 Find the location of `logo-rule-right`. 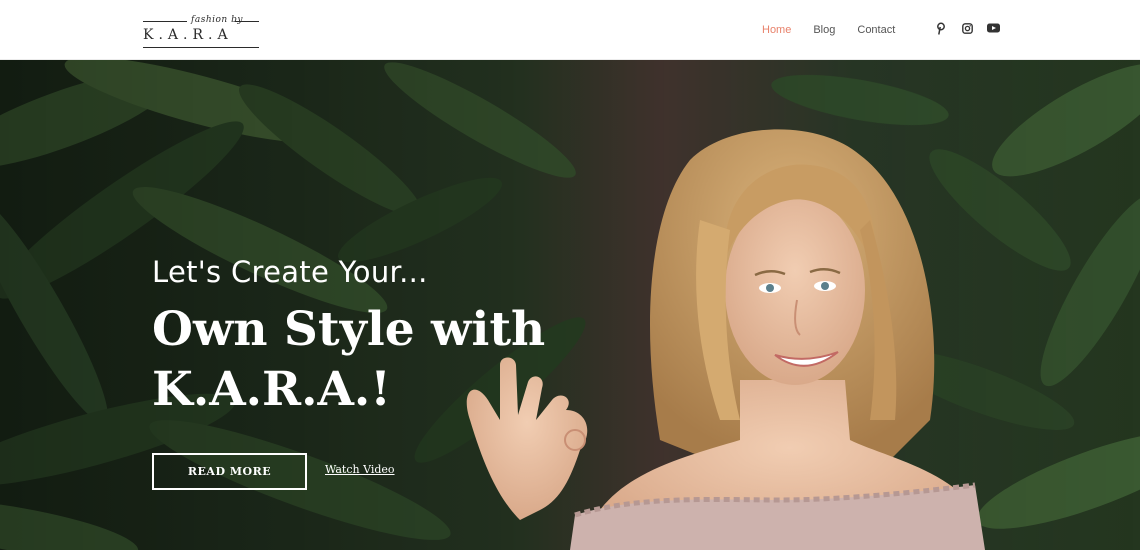

logo-rule-right is located at coordinates (247, 21).